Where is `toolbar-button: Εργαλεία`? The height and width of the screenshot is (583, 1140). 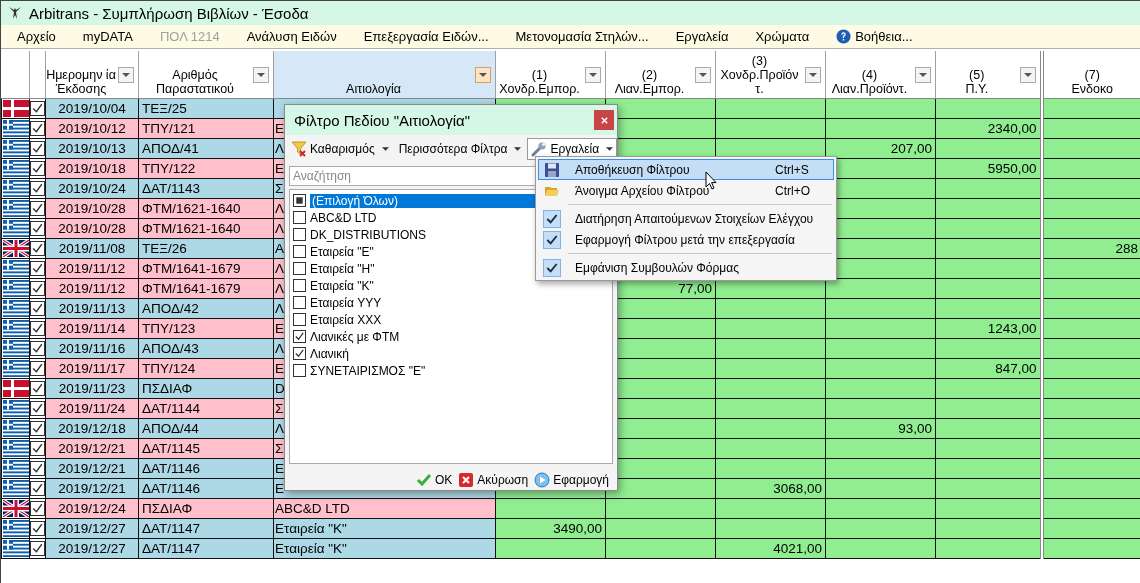 toolbar-button: Εργαλεία is located at coordinates (572, 148).